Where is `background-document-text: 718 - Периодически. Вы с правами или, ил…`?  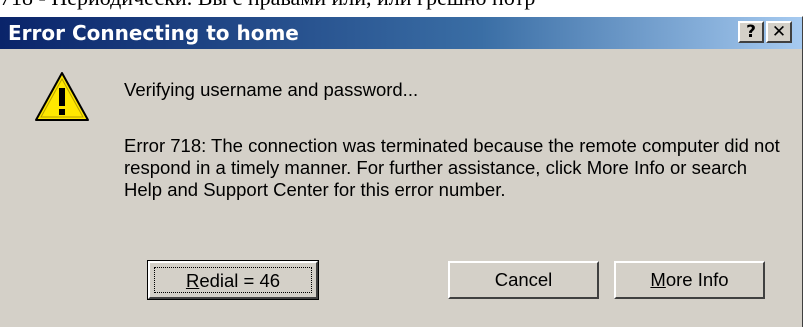 background-document-text: 718 - Периодически. Вы с правами или, ил… is located at coordinates (401, 5).